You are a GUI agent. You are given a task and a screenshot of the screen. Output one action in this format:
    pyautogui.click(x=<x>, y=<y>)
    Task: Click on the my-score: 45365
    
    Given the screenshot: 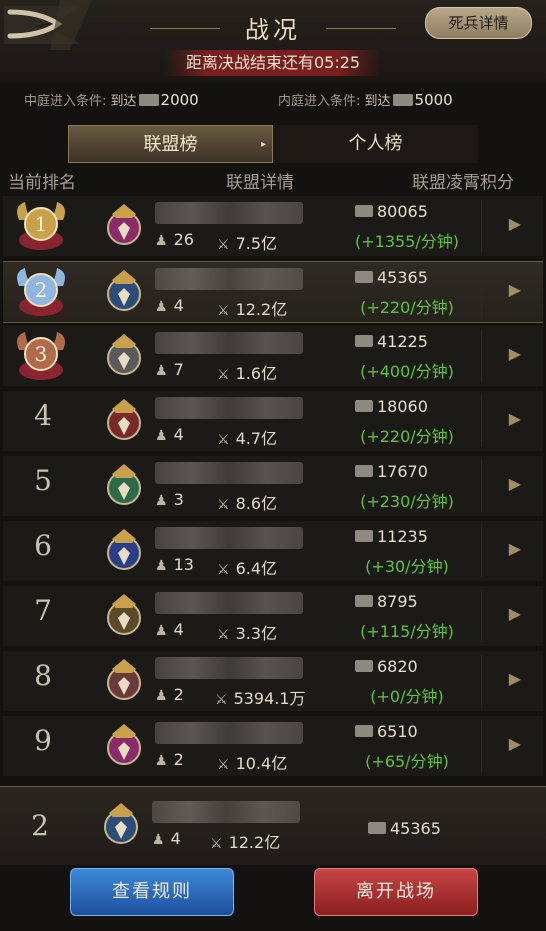 What is the action you would take?
    pyautogui.click(x=404, y=828)
    